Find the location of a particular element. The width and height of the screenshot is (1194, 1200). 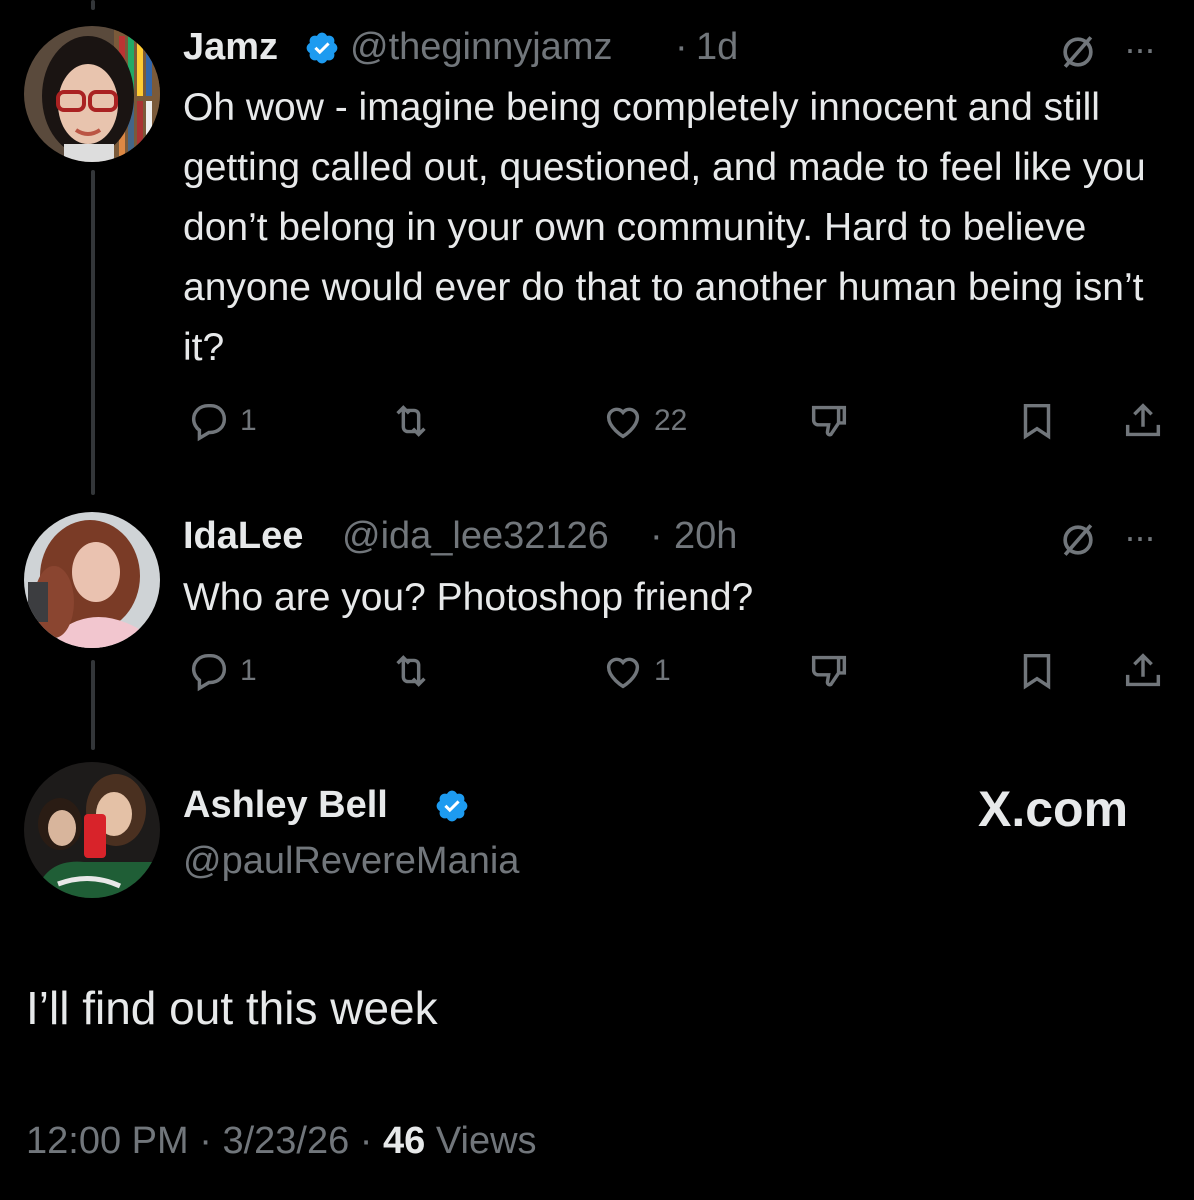

like-button: 1 is located at coordinates (635, 671).